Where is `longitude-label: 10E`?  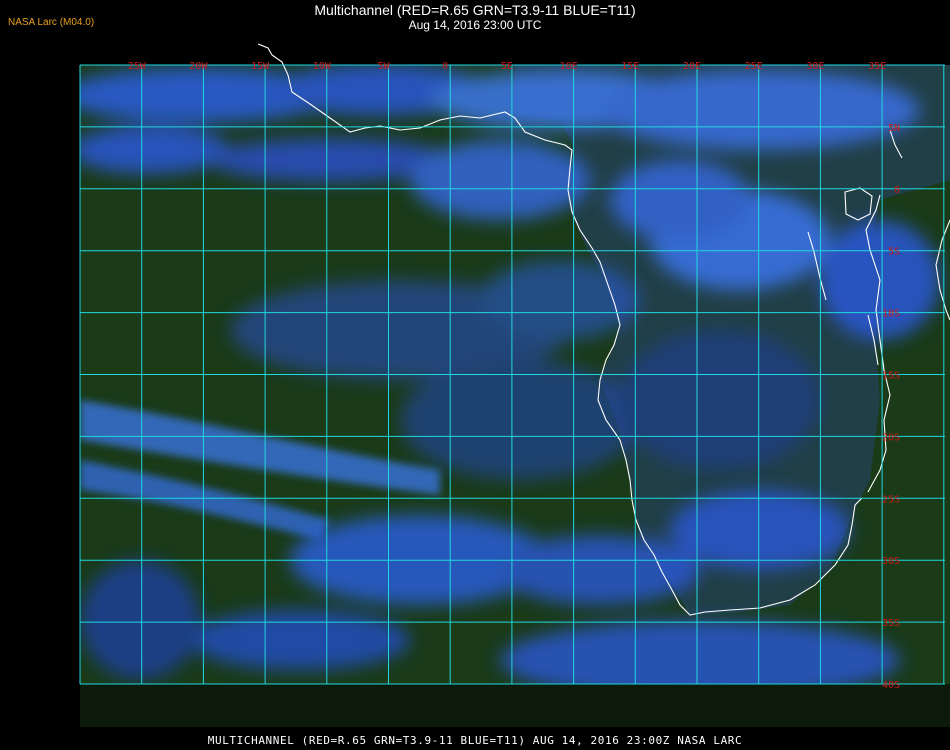
longitude-label: 10E is located at coordinates (569, 66).